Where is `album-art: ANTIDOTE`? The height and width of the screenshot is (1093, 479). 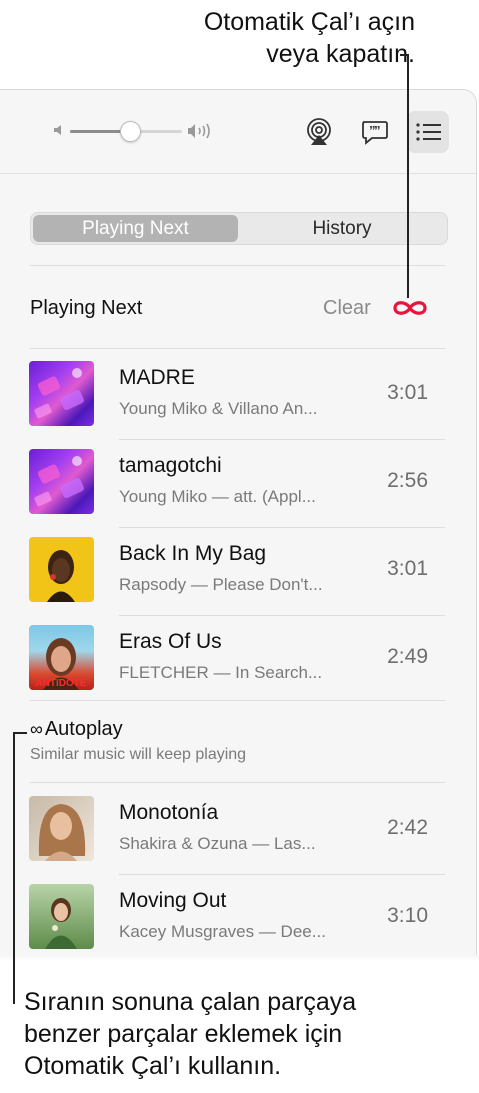 album-art: ANTIDOTE is located at coordinates (61, 657).